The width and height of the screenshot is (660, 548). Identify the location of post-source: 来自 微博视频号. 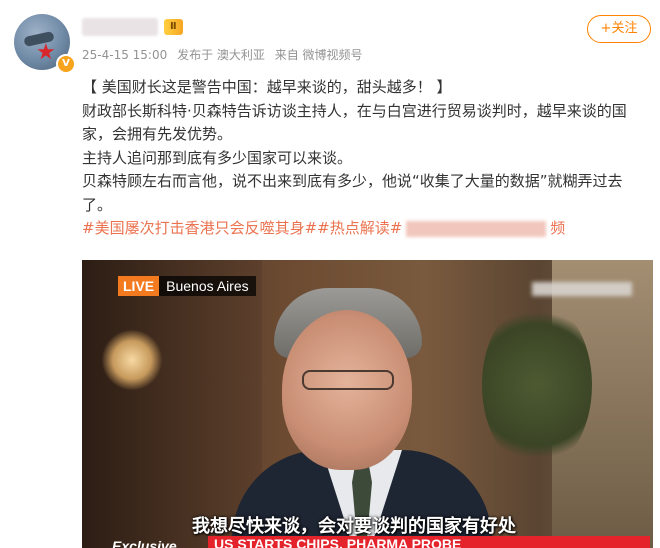
(319, 55).